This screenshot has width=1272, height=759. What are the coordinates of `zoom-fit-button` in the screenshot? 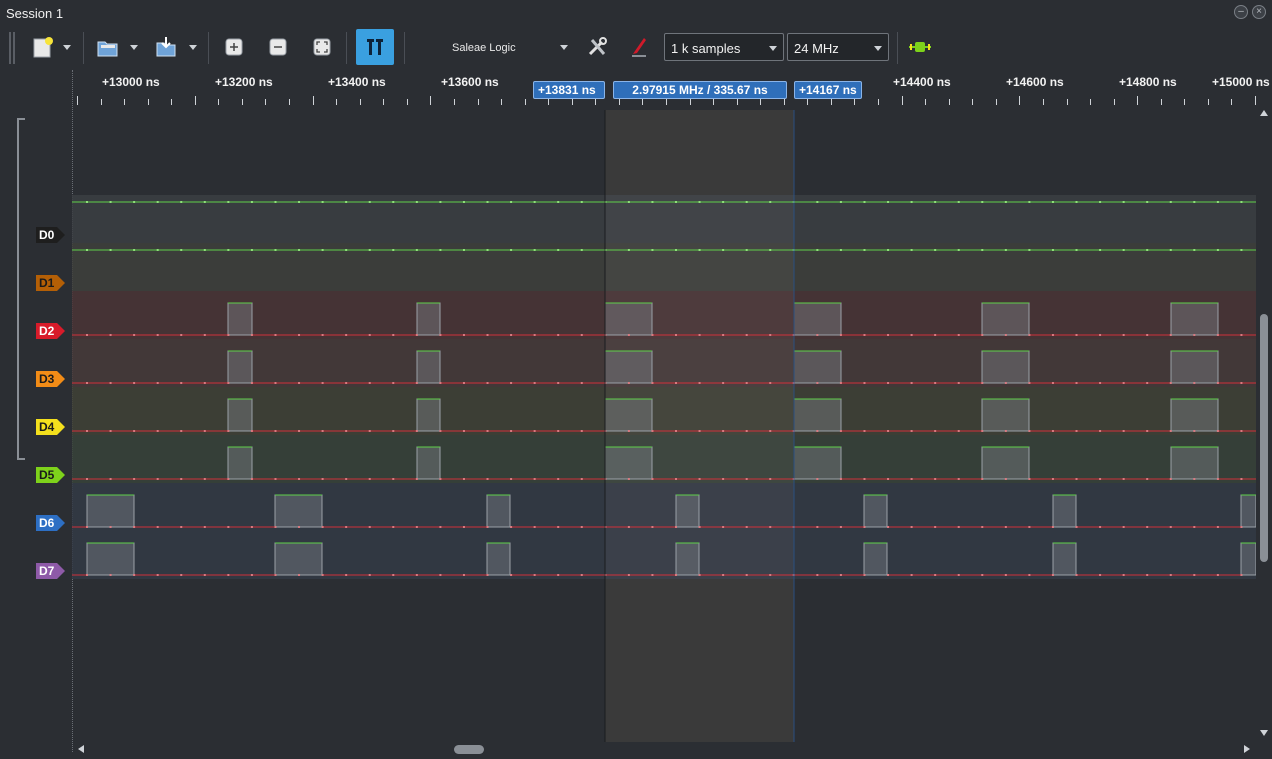 It's located at (322, 47).